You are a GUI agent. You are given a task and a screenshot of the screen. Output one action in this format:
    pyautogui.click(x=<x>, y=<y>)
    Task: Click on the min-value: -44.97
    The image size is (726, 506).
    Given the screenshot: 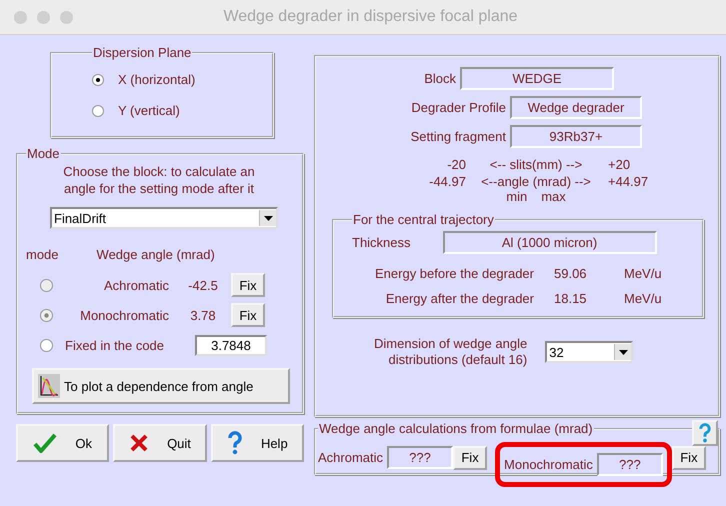 What is the action you would take?
    pyautogui.click(x=447, y=181)
    